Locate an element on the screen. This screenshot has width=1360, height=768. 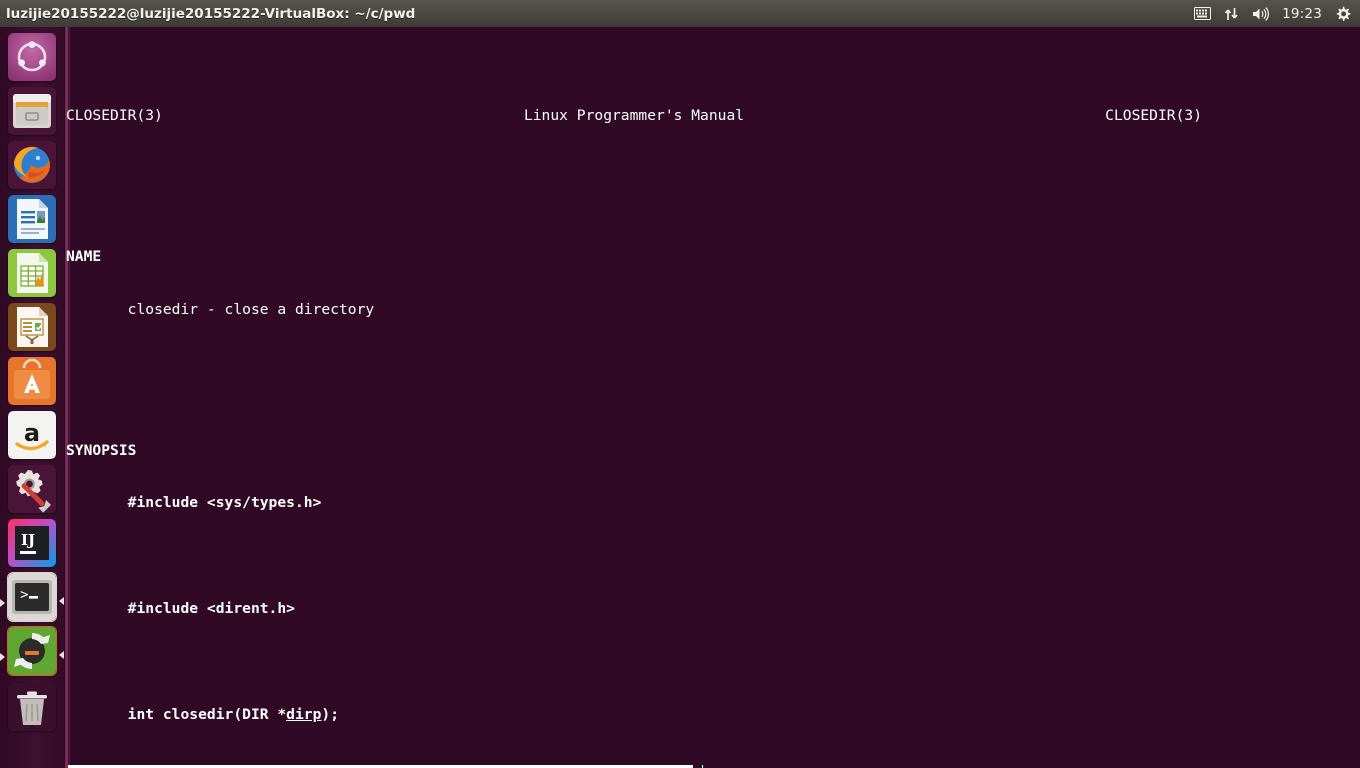
unity-launcher: a IJ > is located at coordinates (32, 397).